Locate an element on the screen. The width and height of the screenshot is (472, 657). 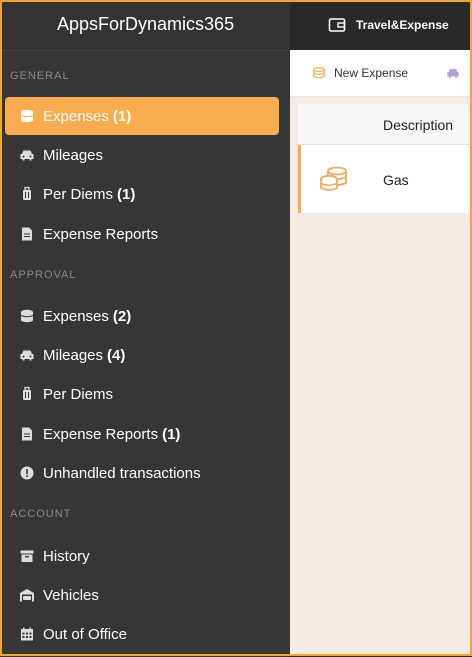
column-header-description: Description is located at coordinates (418, 125).